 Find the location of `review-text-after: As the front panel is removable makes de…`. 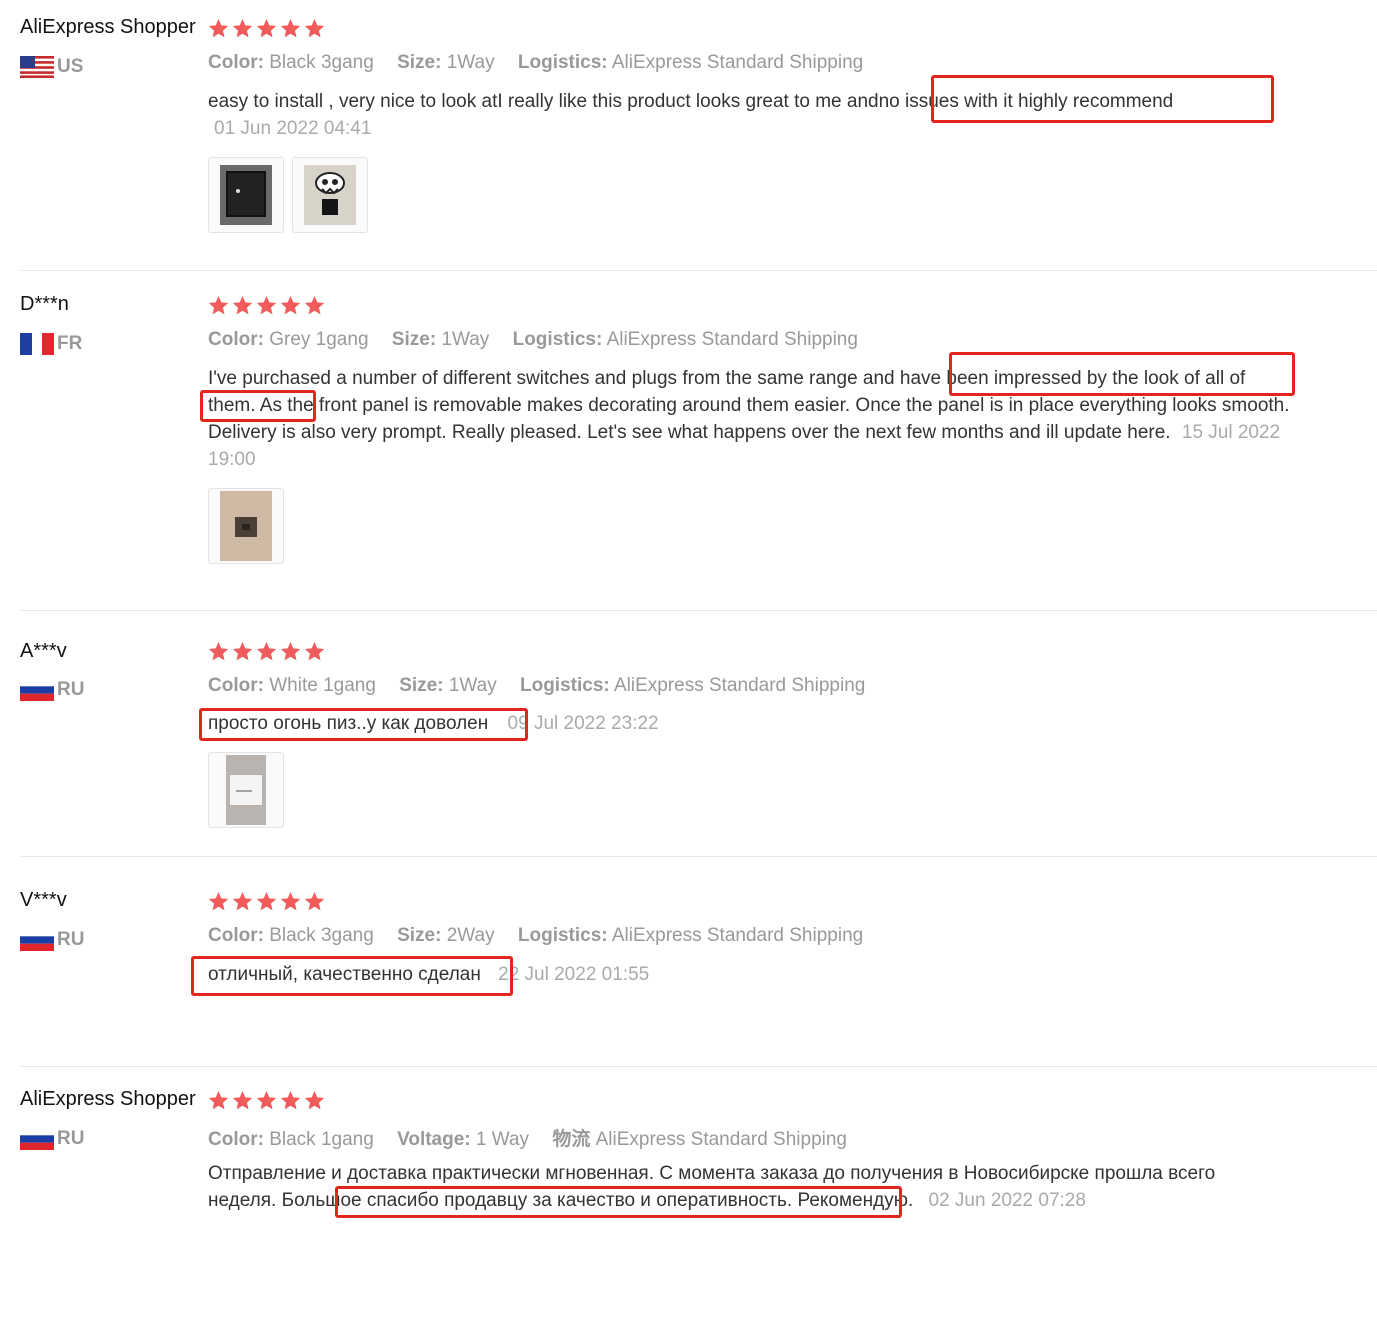

review-text-after: As the front panel is removable makes de… is located at coordinates (749, 419).